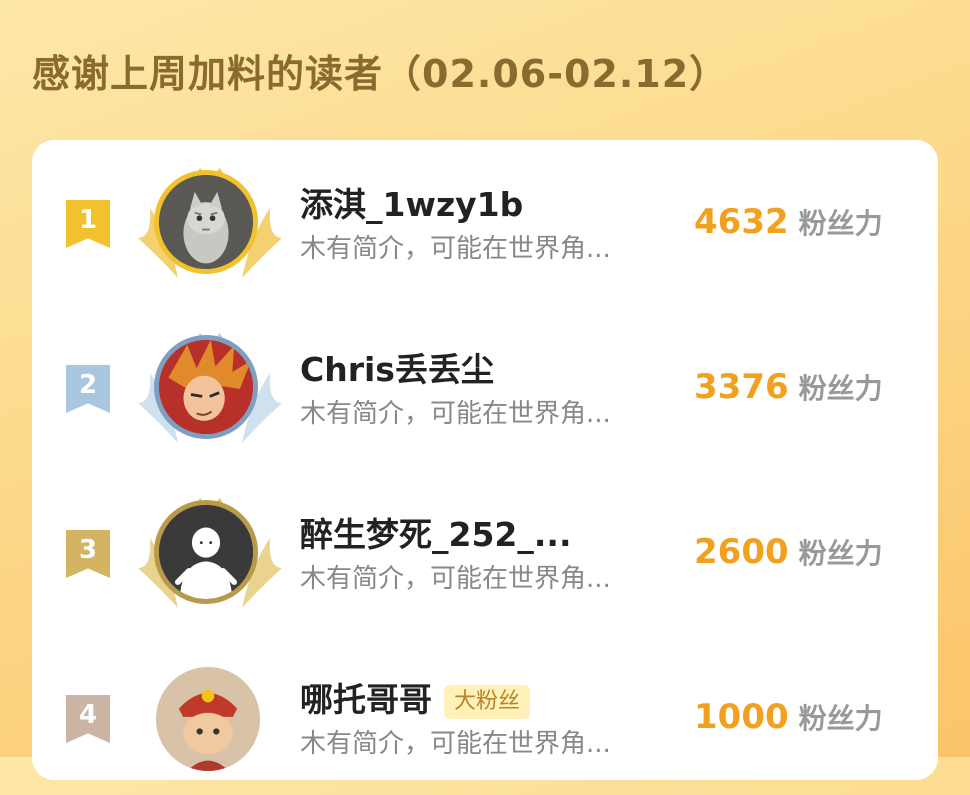 The height and width of the screenshot is (795, 970). Describe the element at coordinates (741, 222) in the screenshot. I see `score-value: 4632` at that location.